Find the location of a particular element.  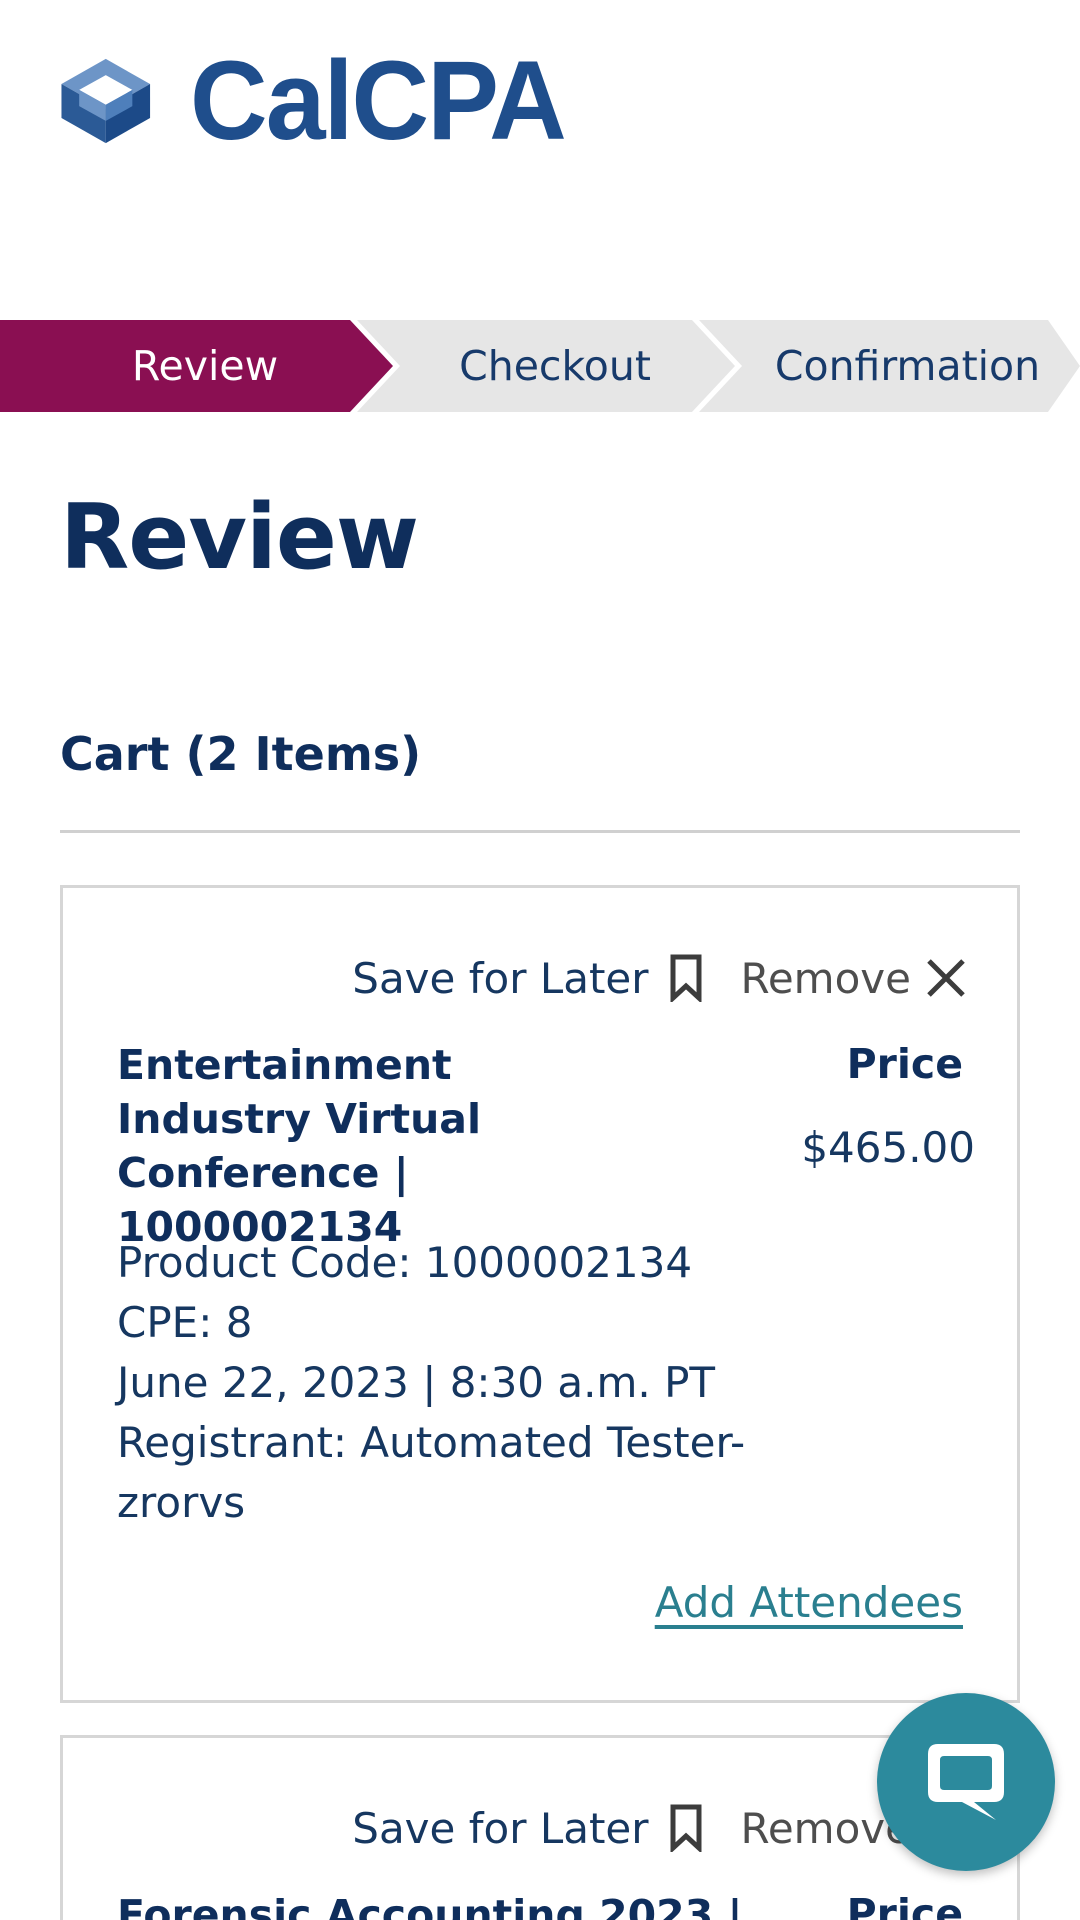

checkout-stepper: Review Checkout Confirmation is located at coordinates (540, 366).